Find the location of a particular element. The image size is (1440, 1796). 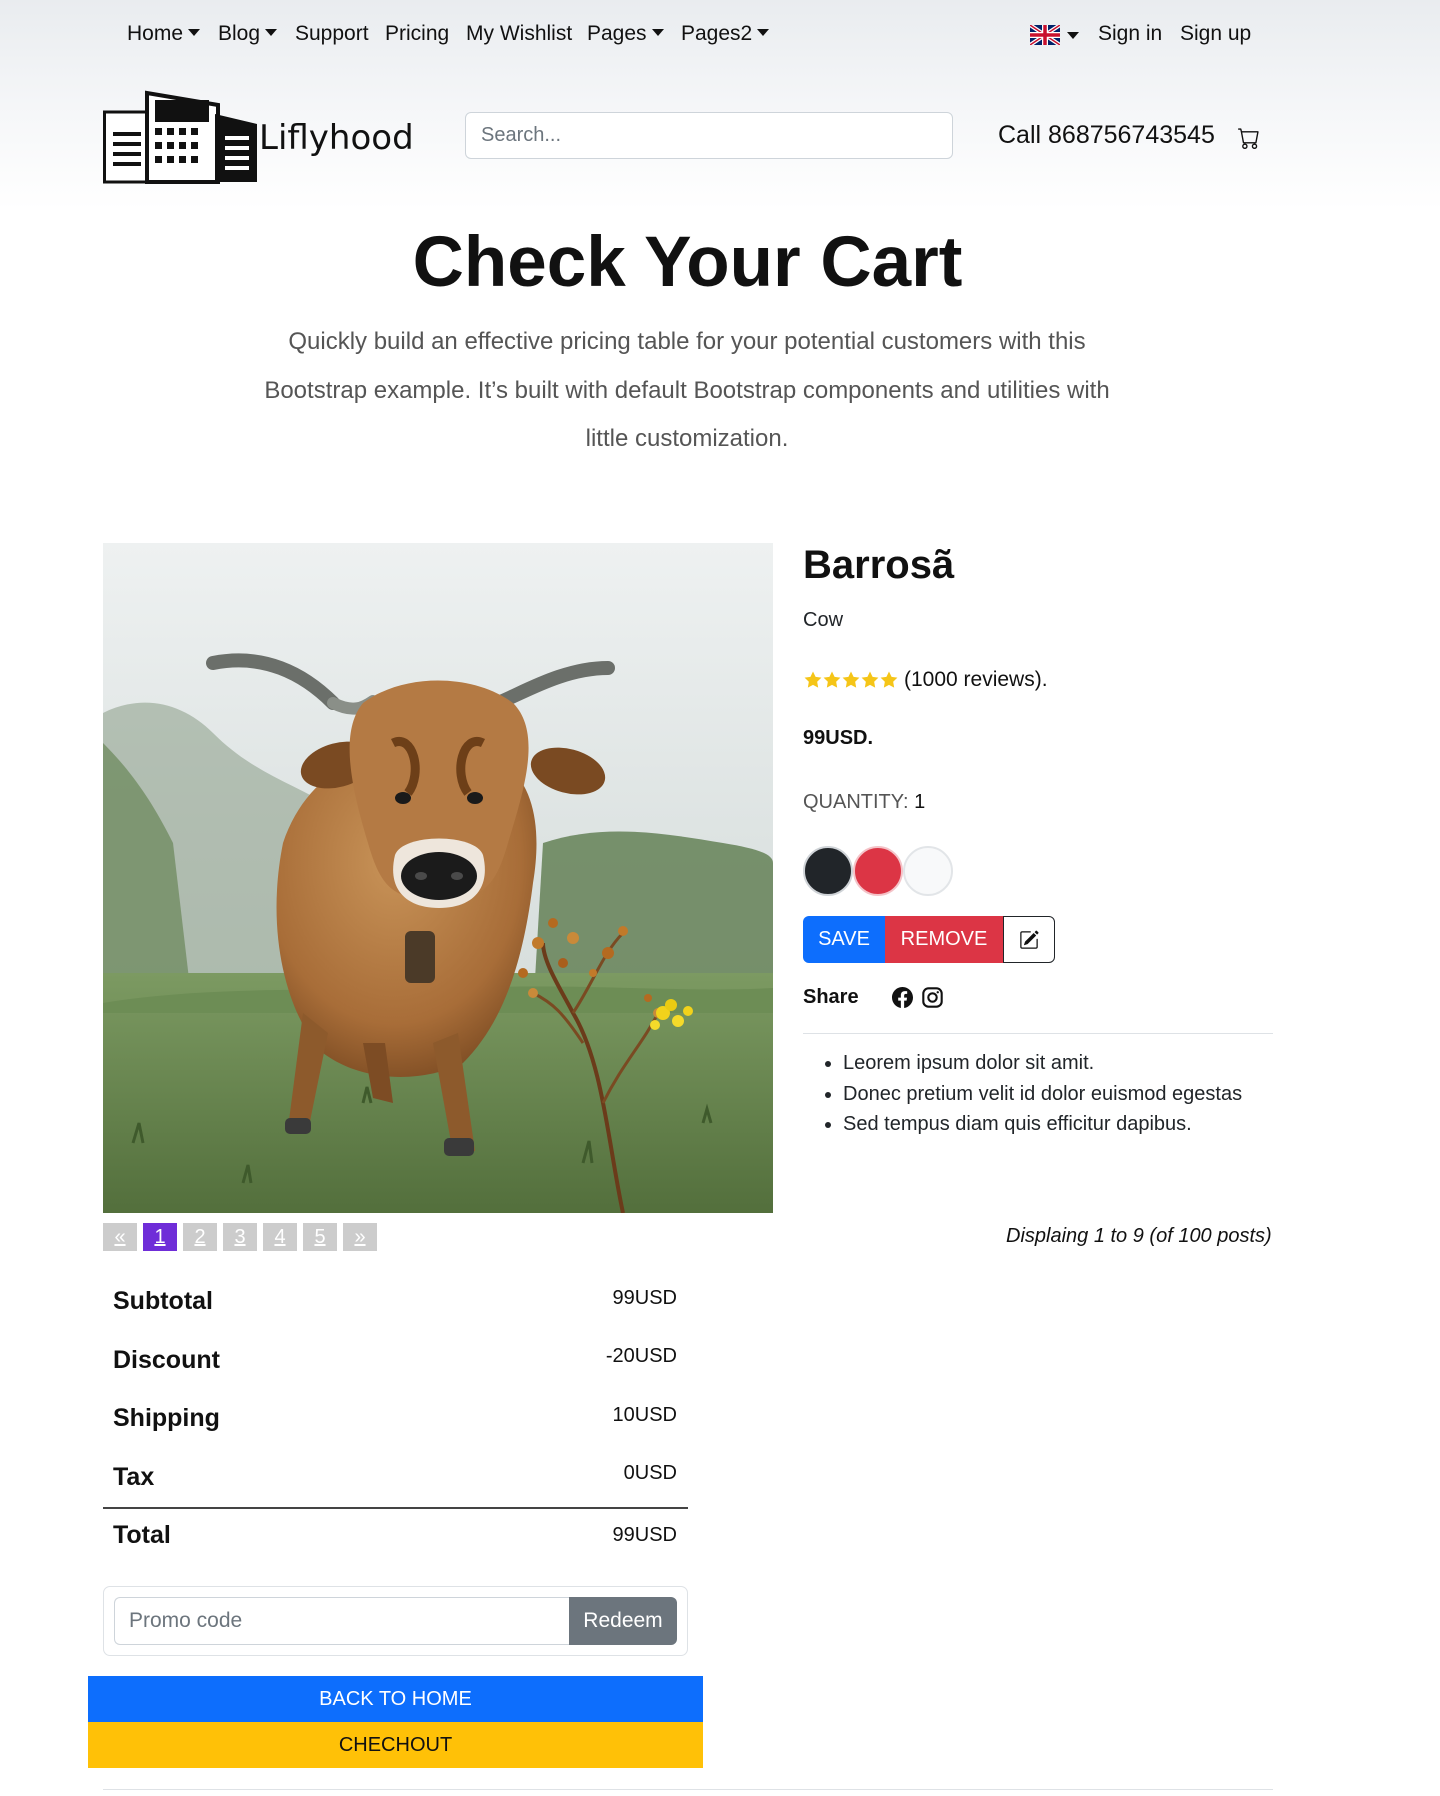

color-swatch-light is located at coordinates (928, 871).